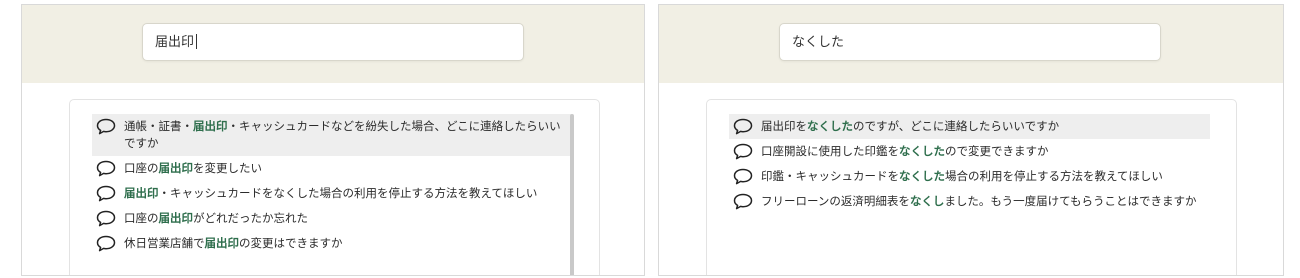 This screenshot has height=278, width=1300. What do you see at coordinates (830, 176) in the screenshot?
I see `suggestion-text-part: 印鑑・キャッシュカードを` at bounding box center [830, 176].